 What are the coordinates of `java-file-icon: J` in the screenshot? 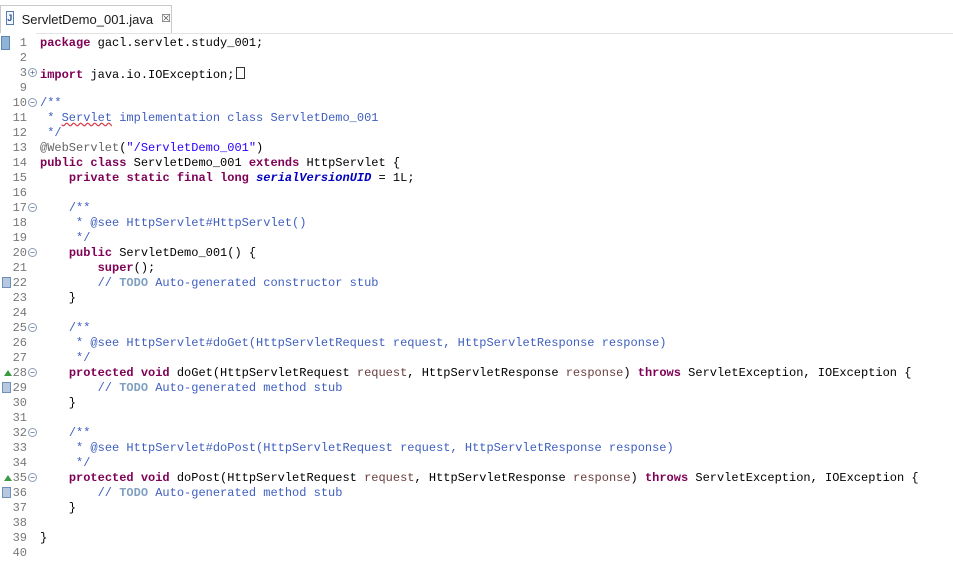 It's located at (10, 17).